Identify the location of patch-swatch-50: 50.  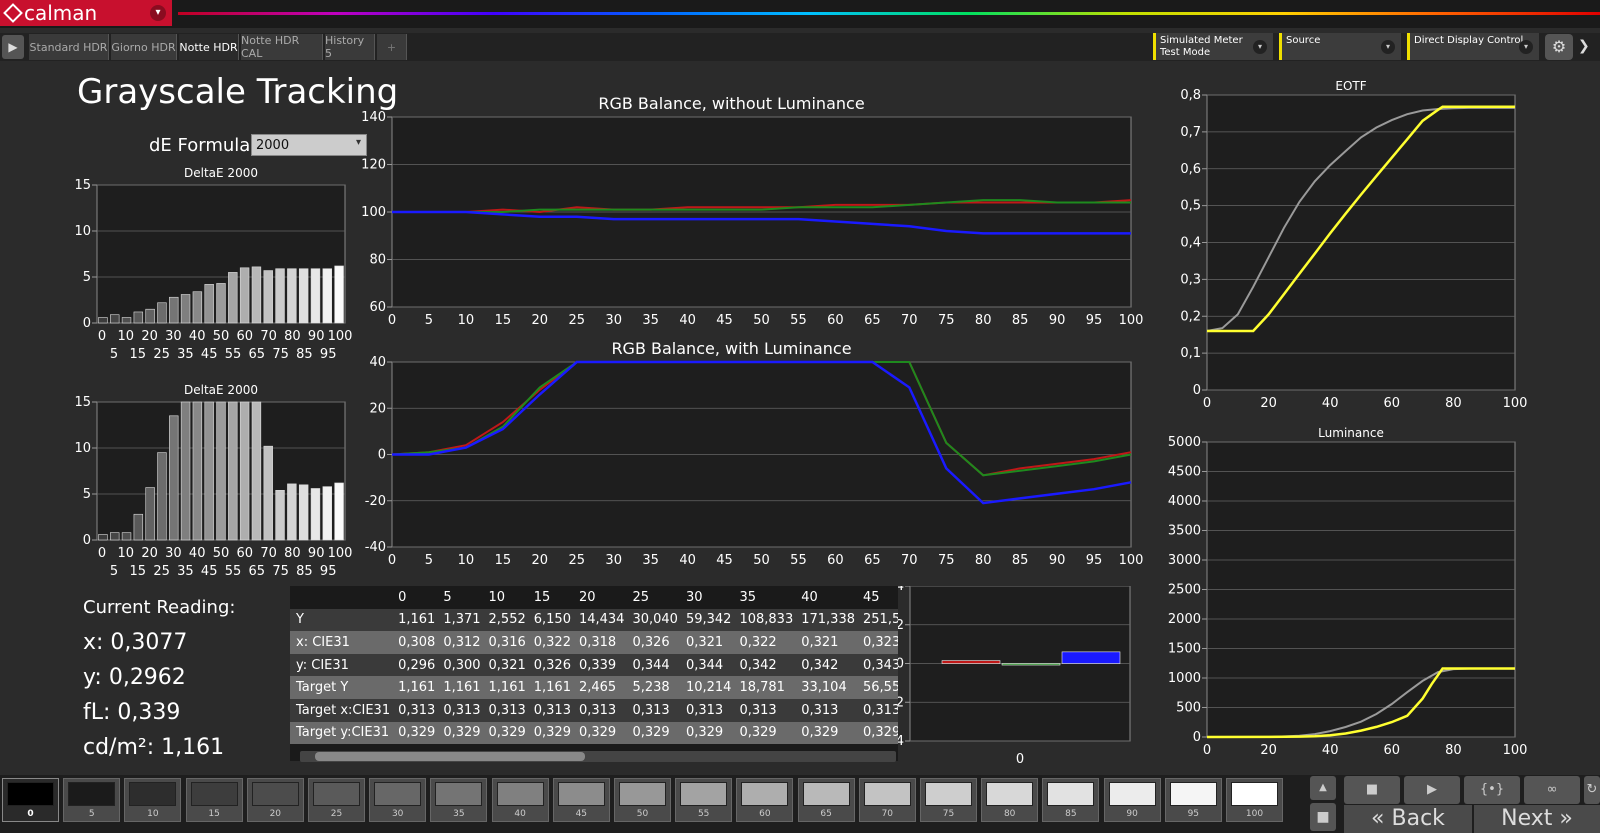
(642, 800).